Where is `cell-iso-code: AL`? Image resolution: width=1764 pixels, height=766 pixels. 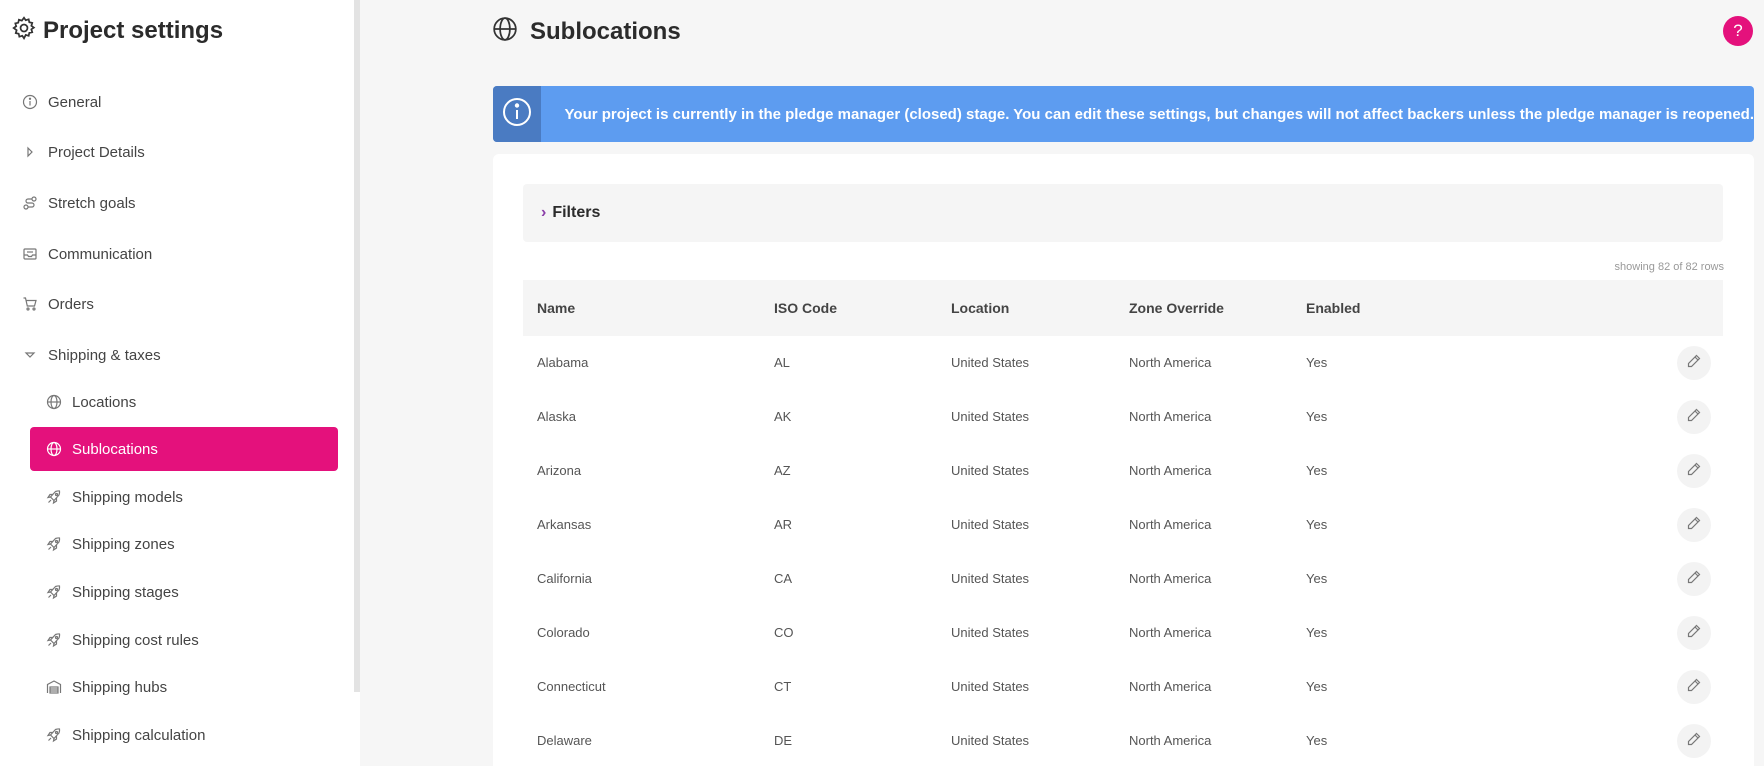
cell-iso-code: AL is located at coordinates (782, 362).